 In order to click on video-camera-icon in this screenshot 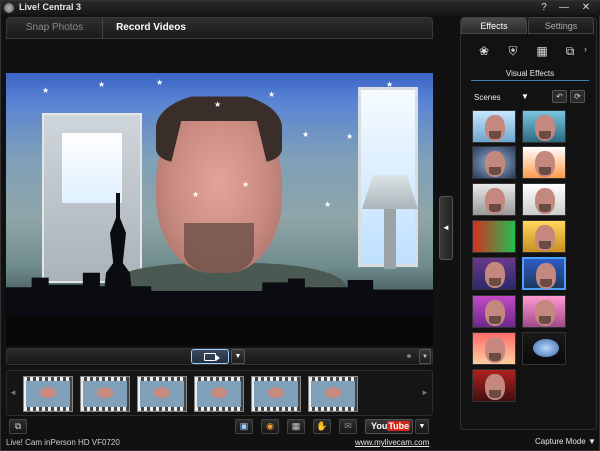, I will do `click(212, 357)`.